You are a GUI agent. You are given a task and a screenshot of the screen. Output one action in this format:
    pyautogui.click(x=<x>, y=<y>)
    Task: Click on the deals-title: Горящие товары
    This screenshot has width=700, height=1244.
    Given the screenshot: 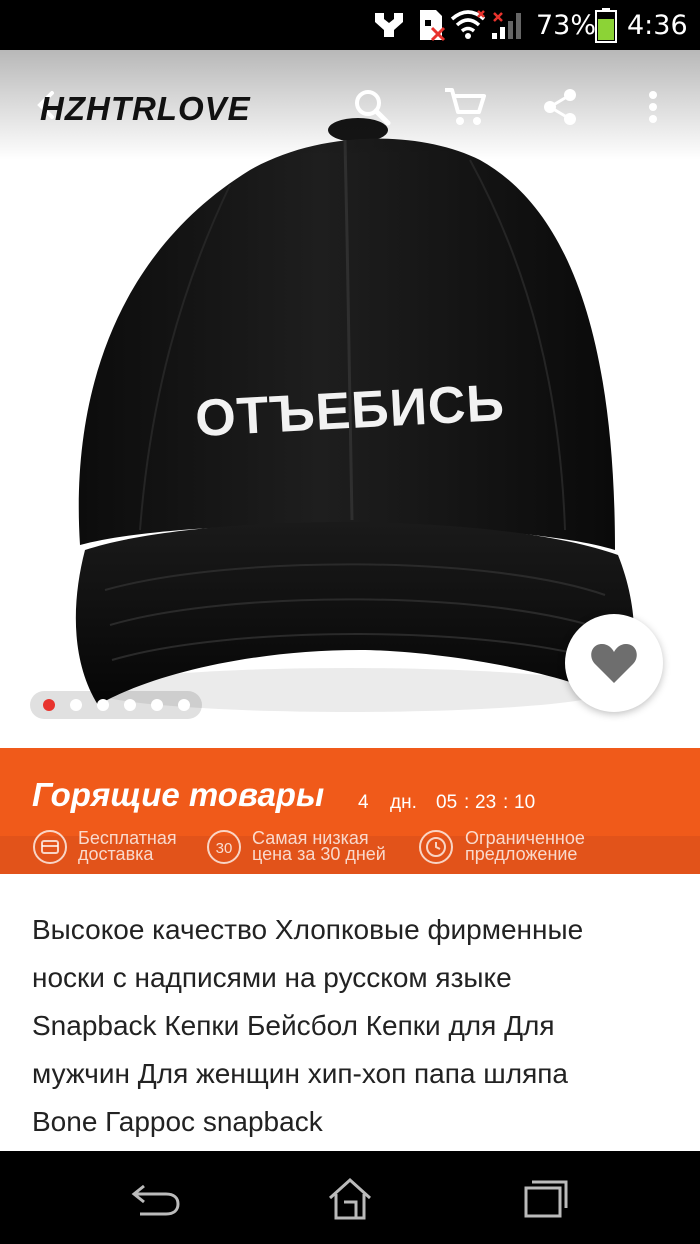 What is the action you would take?
    pyautogui.click(x=178, y=794)
    